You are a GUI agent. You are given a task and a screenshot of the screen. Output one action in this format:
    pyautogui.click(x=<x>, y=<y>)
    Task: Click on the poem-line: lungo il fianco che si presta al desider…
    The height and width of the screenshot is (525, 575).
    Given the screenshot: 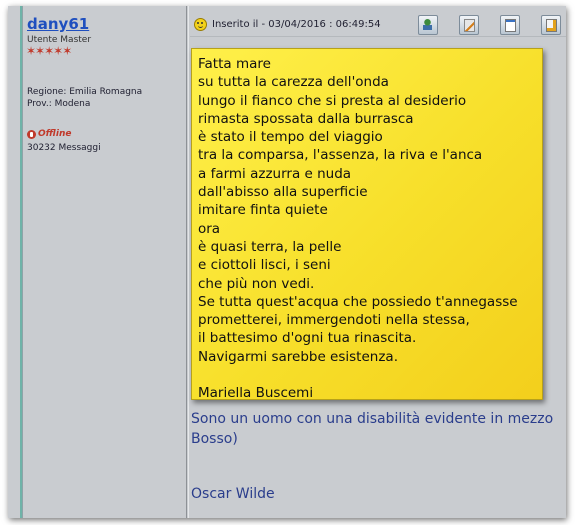 What is the action you would take?
    pyautogui.click(x=332, y=100)
    